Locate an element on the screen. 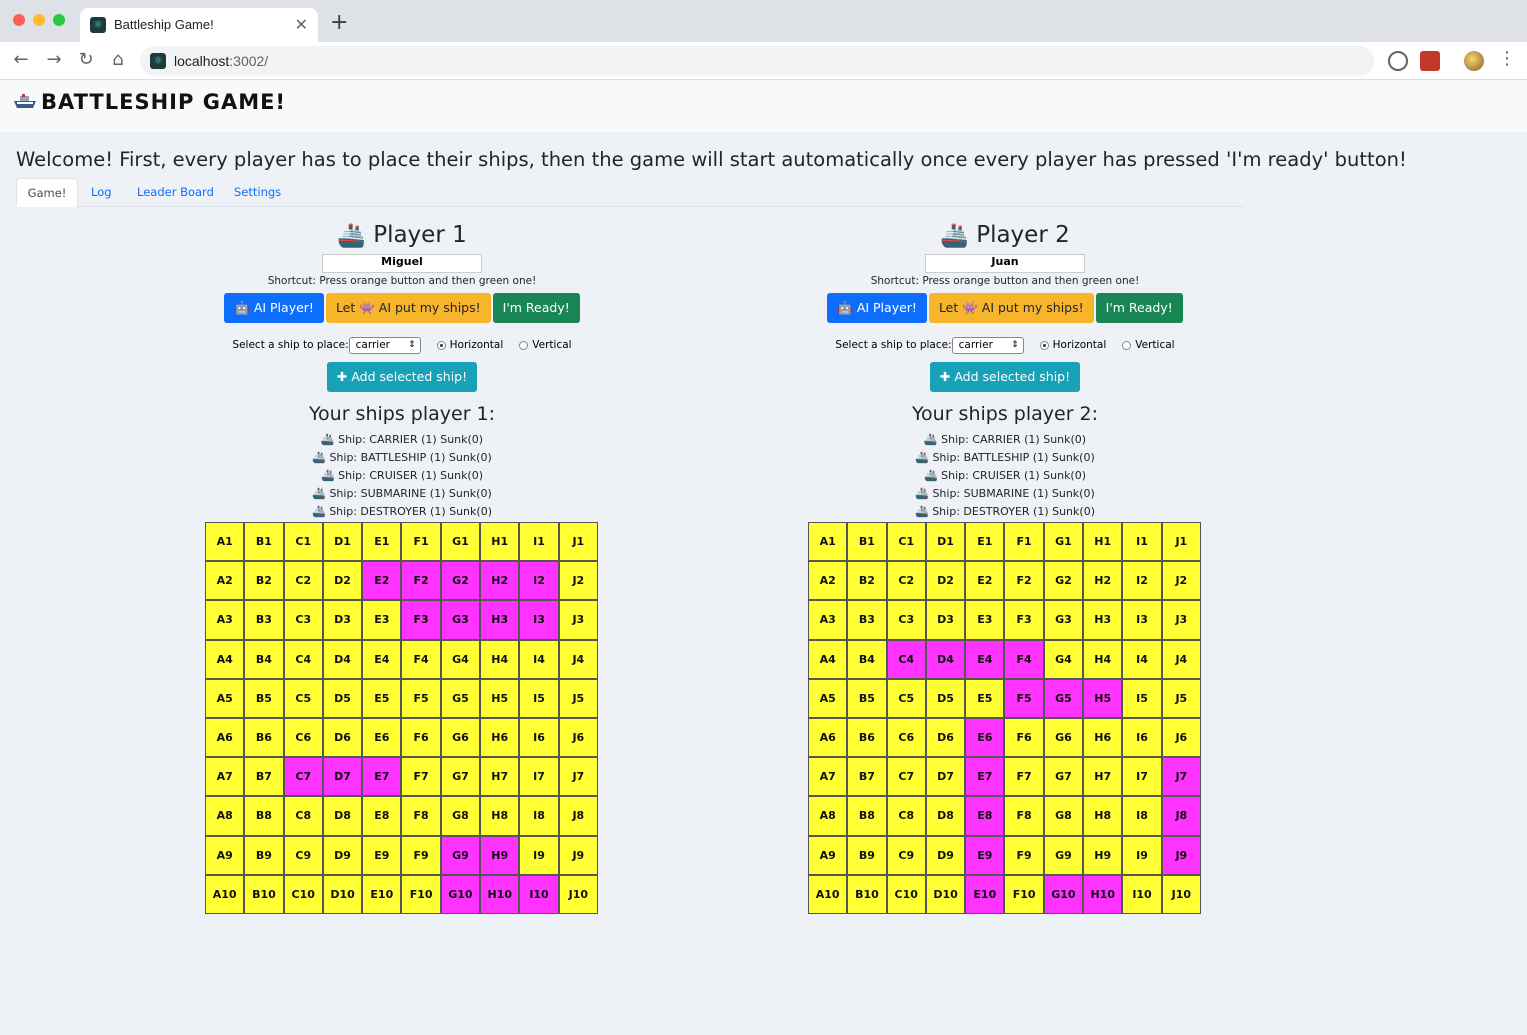  board-cell-b8: B8 is located at coordinates (264, 816).